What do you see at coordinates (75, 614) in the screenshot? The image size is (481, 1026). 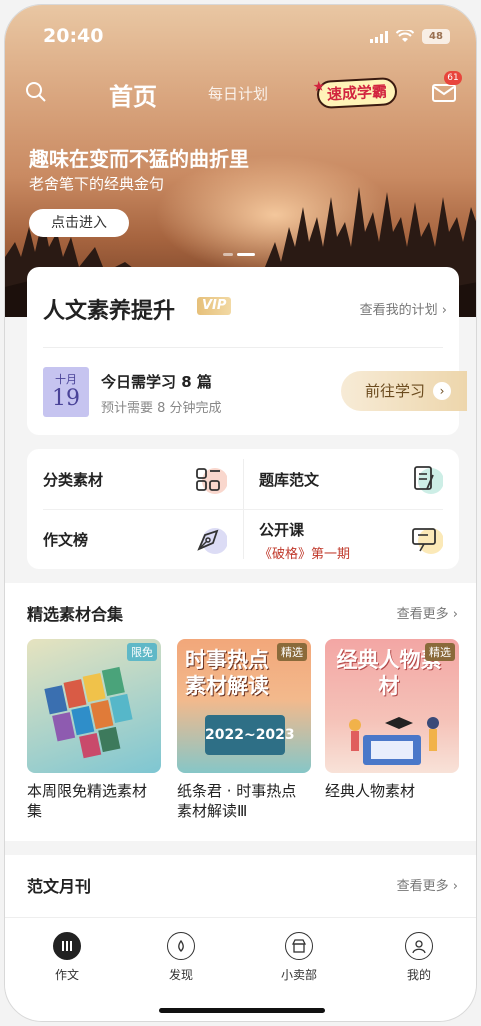 I see `section-title: 精选素材合集` at bounding box center [75, 614].